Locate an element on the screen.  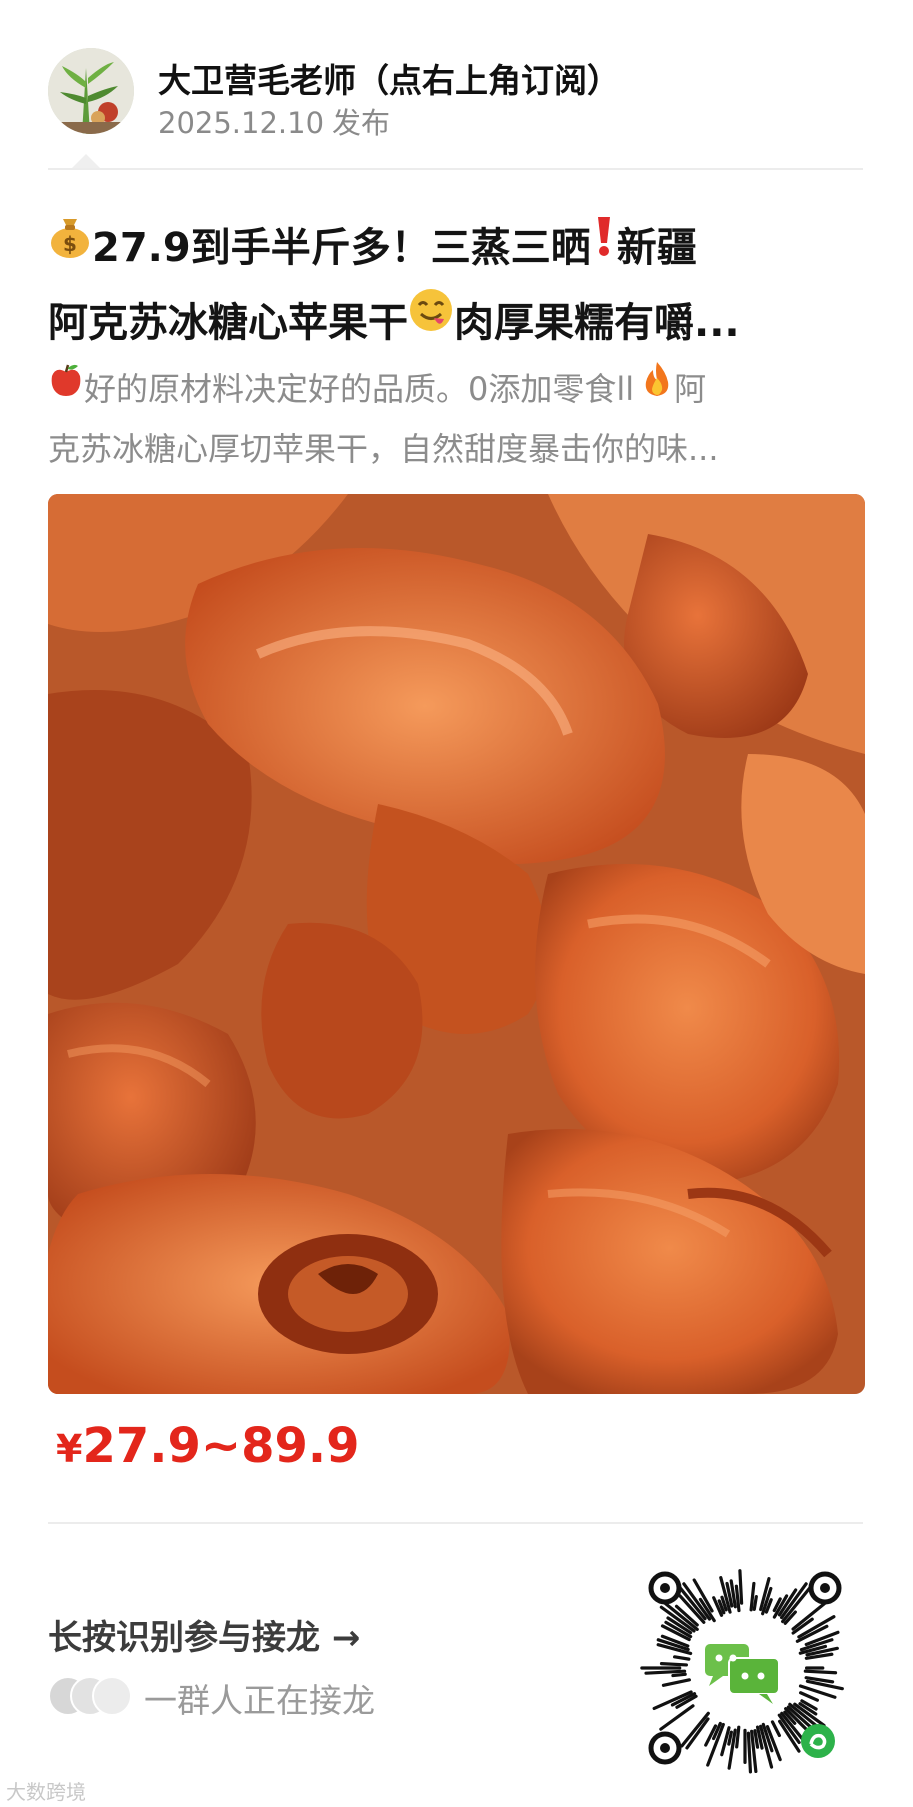
yum-face-icon is located at coordinates (431, 322).